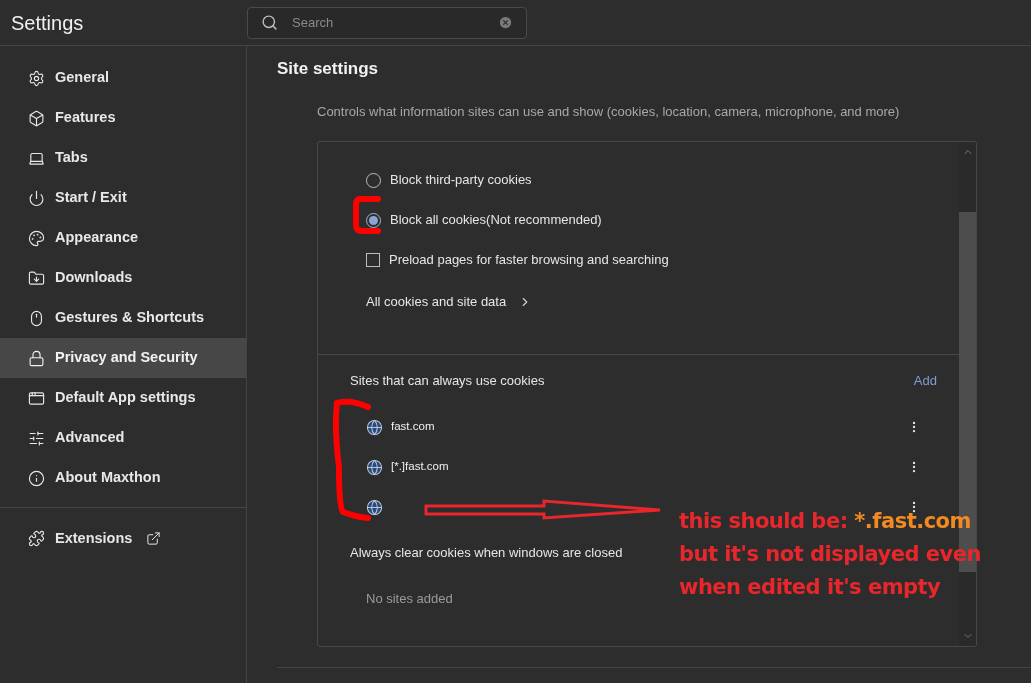 Image resolution: width=1031 pixels, height=683 pixels. What do you see at coordinates (825, 521) in the screenshot?
I see `annotation-text: this should be: *.fast.com` at bounding box center [825, 521].